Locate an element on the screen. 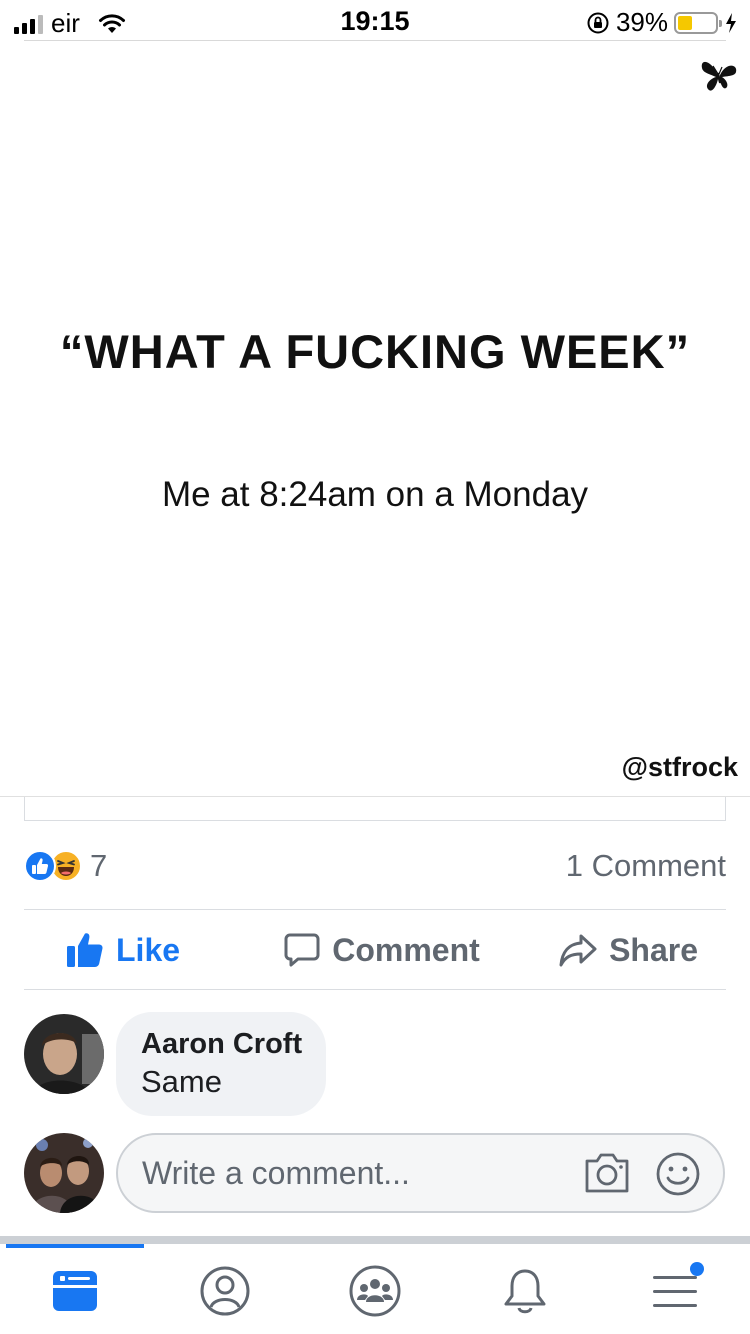 The image size is (750, 1334). battery-percent: 39% is located at coordinates (641, 22).